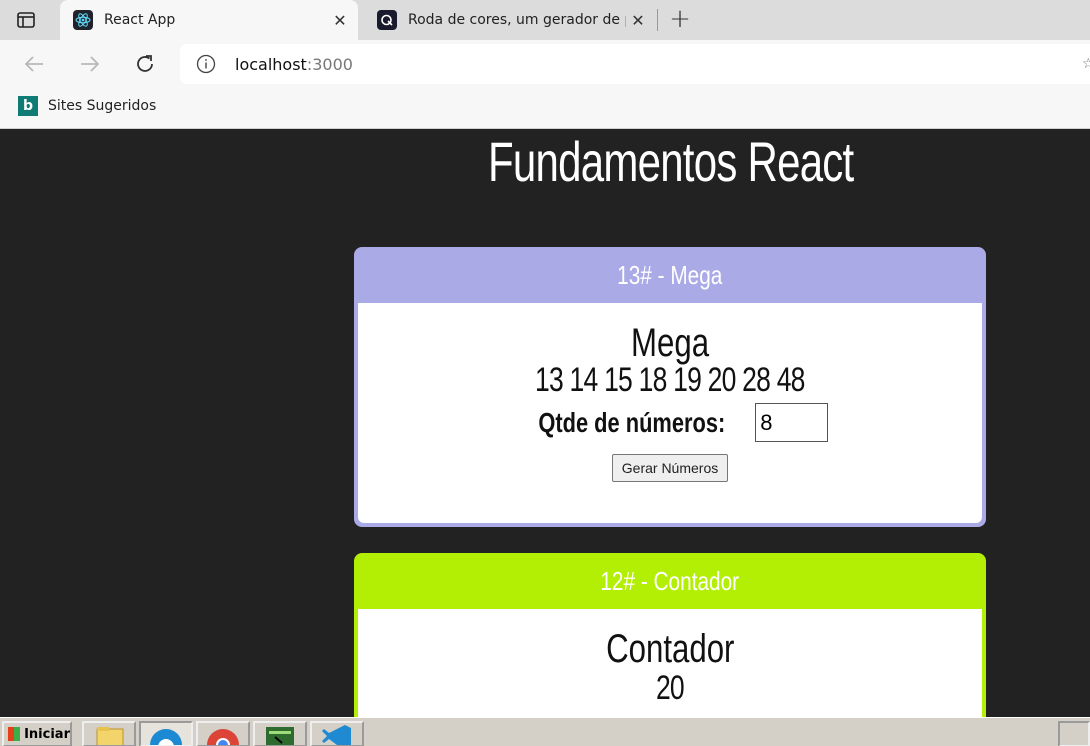  Describe the element at coordinates (280, 733) in the screenshot. I see `terminal-icon` at that location.